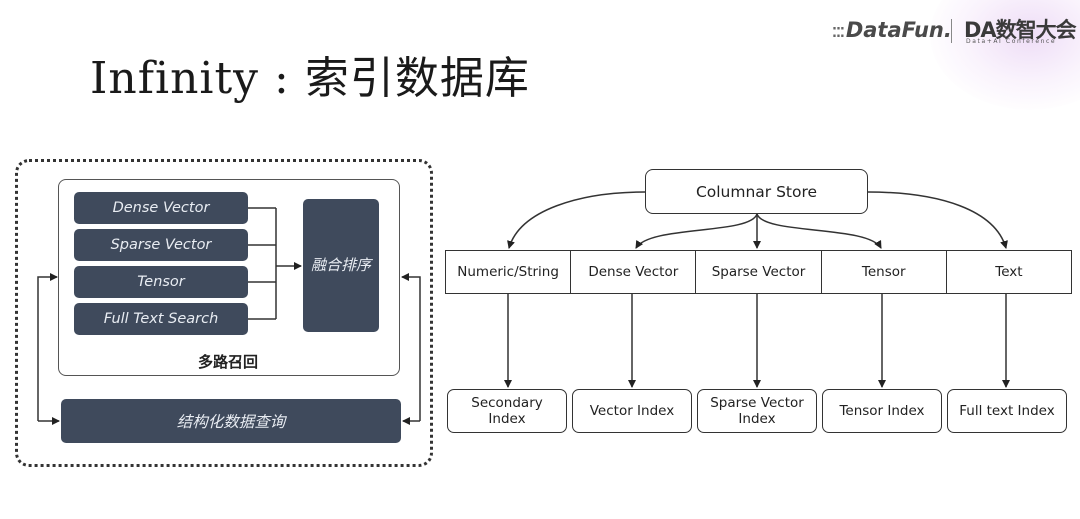 Image resolution: width=1080 pixels, height=519 pixels. I want to click on arrow-cs-numeric, so click(576, 220).